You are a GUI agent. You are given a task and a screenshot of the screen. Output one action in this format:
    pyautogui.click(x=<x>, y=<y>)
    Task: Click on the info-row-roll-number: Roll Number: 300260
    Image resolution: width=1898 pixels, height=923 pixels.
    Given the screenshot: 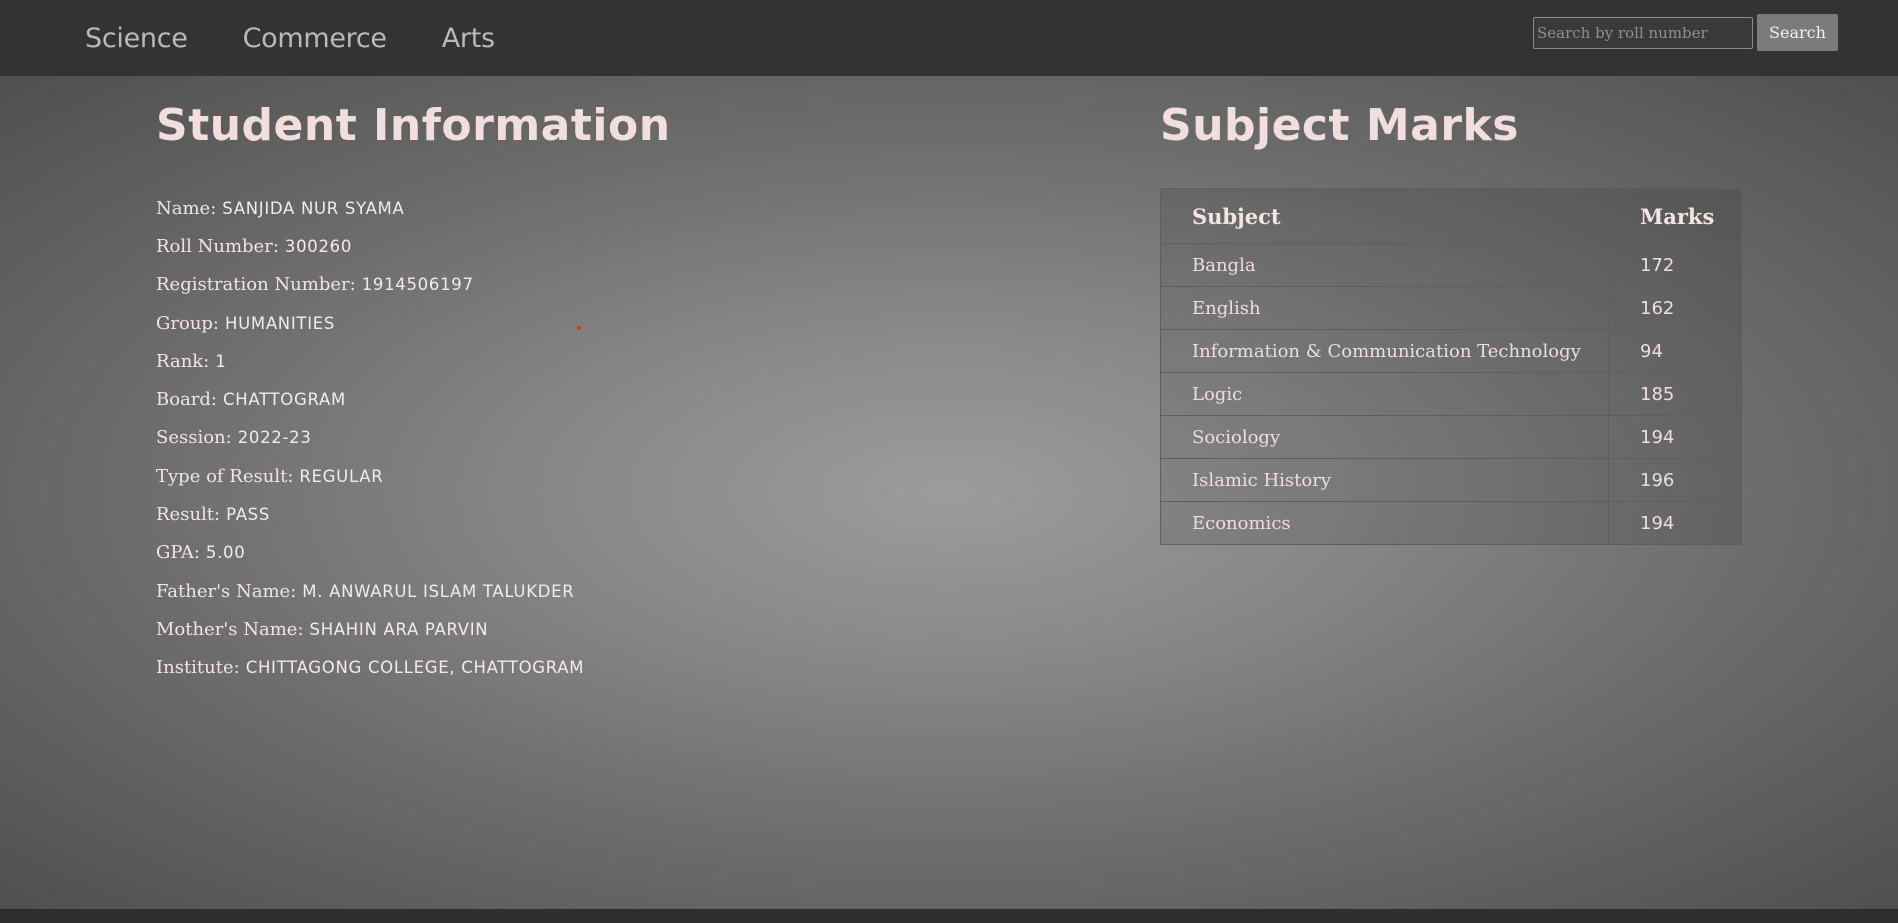 What is the action you would take?
    pyautogui.click(x=370, y=246)
    